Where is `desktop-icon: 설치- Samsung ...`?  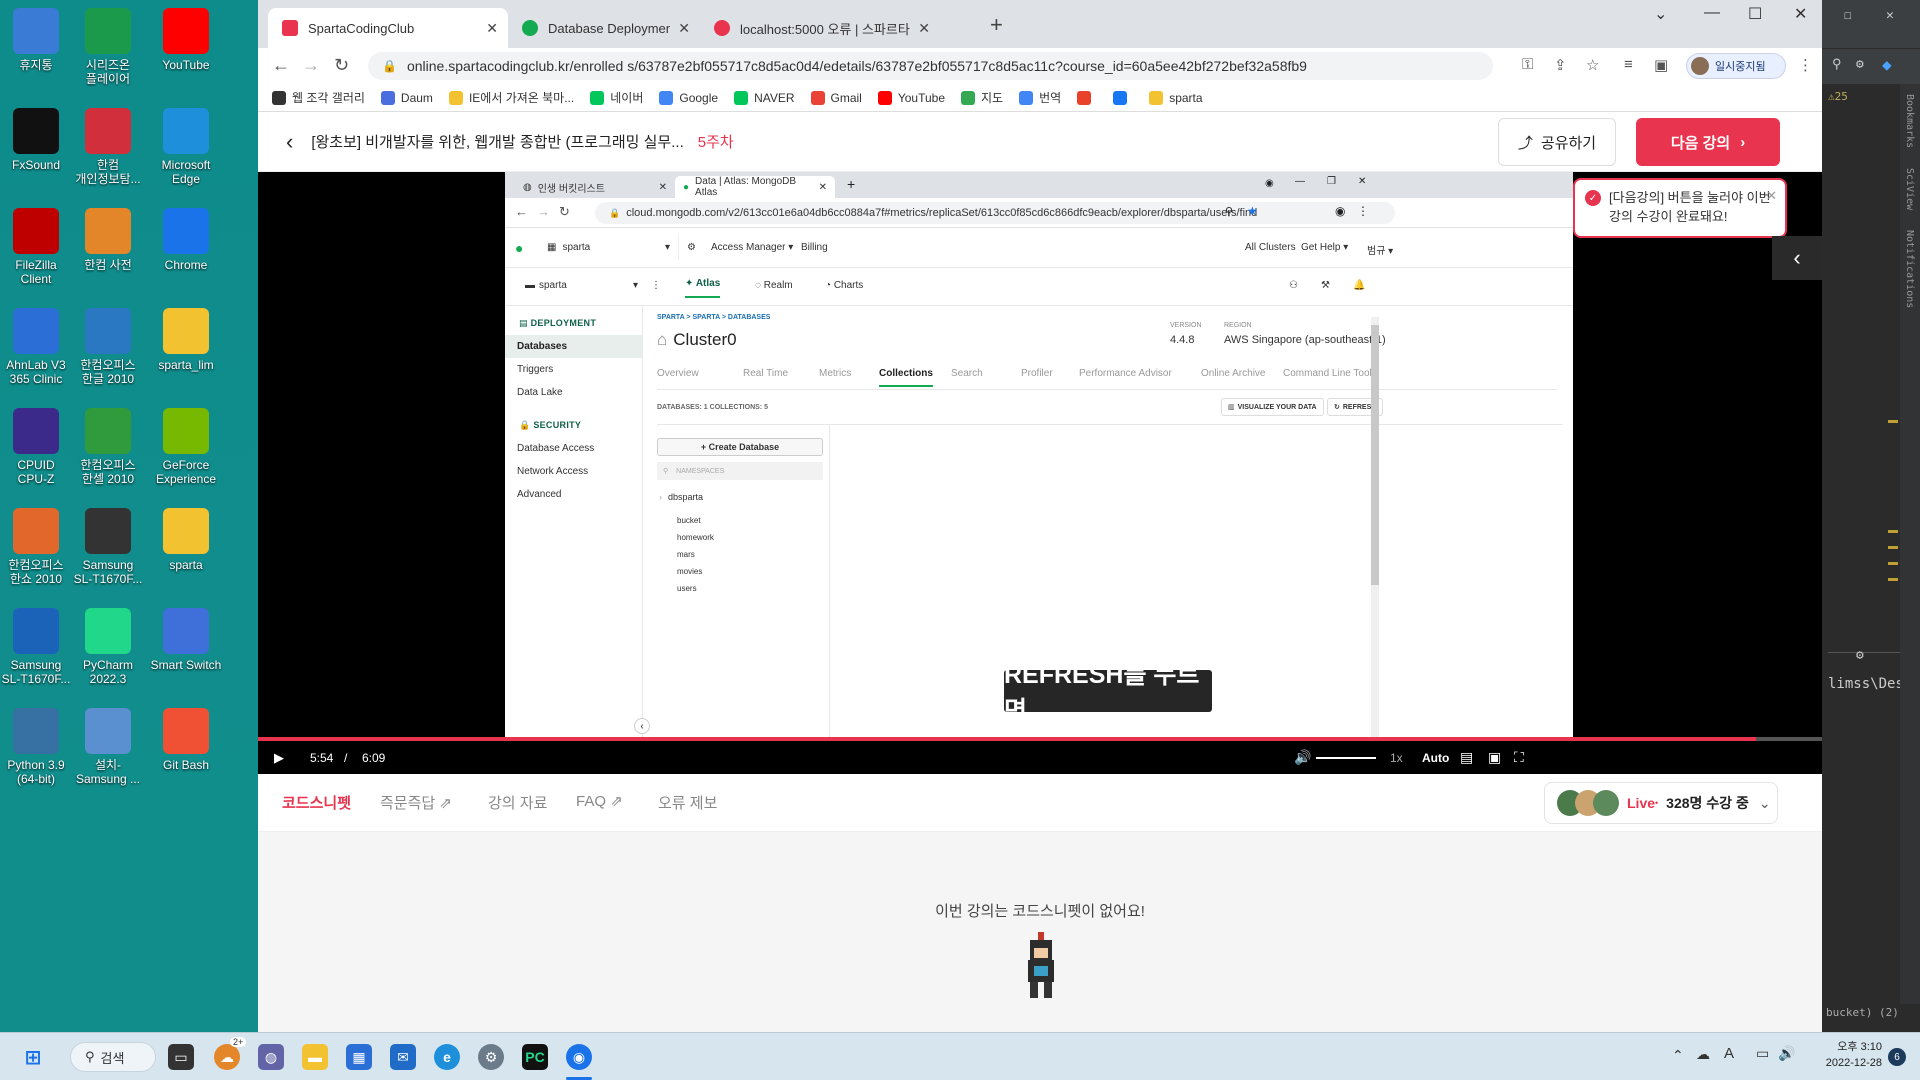 desktop-icon: 설치- Samsung ... is located at coordinates (108, 747).